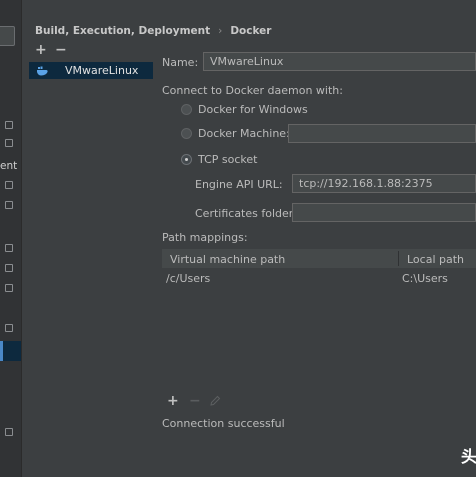  Describe the element at coordinates (123, 31) in the screenshot. I see `breadcrumb-parent: Build, Execution, Deployment` at that location.